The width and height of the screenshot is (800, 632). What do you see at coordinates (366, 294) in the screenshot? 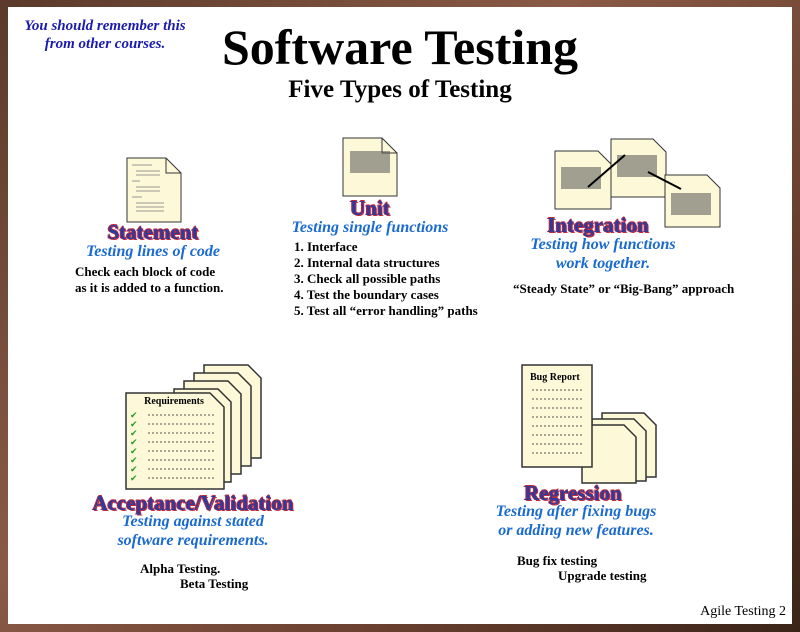
I see `unit-item: 4. Test the boundary cases` at bounding box center [366, 294].